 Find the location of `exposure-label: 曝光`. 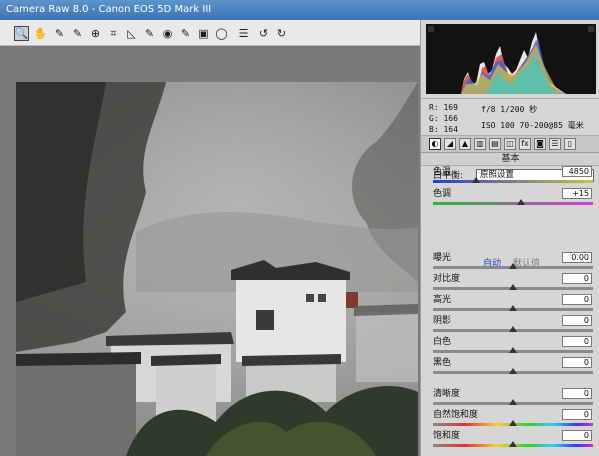

exposure-label: 曝光 is located at coordinates (442, 258).